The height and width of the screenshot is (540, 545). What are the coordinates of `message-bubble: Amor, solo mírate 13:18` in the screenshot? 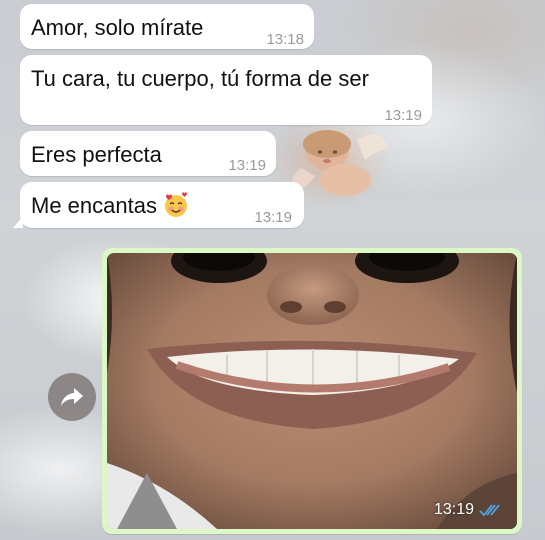 It's located at (167, 26).